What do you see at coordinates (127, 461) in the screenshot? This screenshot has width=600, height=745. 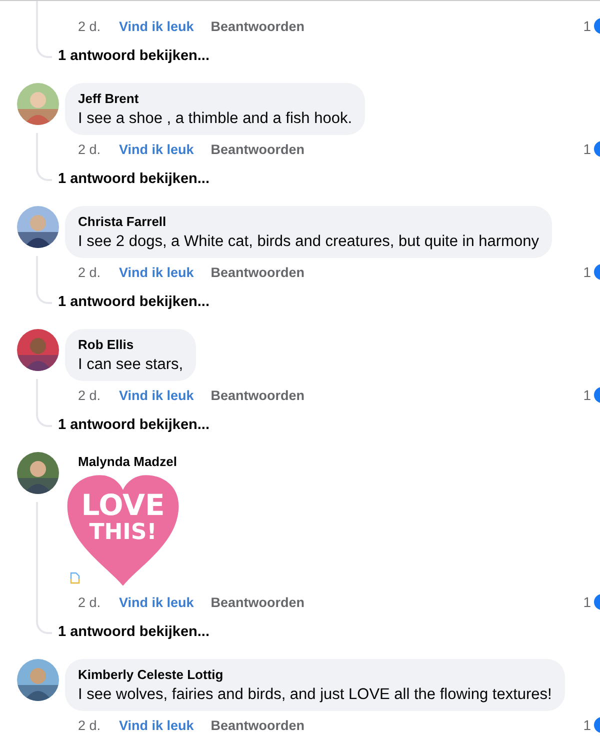 I see `author-name: Malynda Madzel` at bounding box center [127, 461].